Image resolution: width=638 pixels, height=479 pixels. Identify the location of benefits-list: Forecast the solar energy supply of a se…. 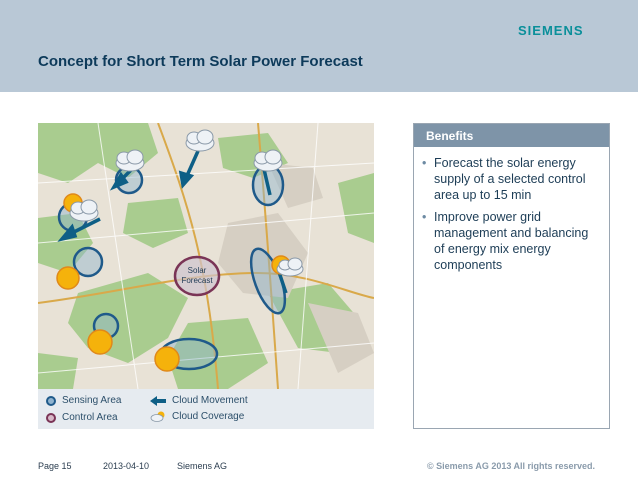
(511, 210).